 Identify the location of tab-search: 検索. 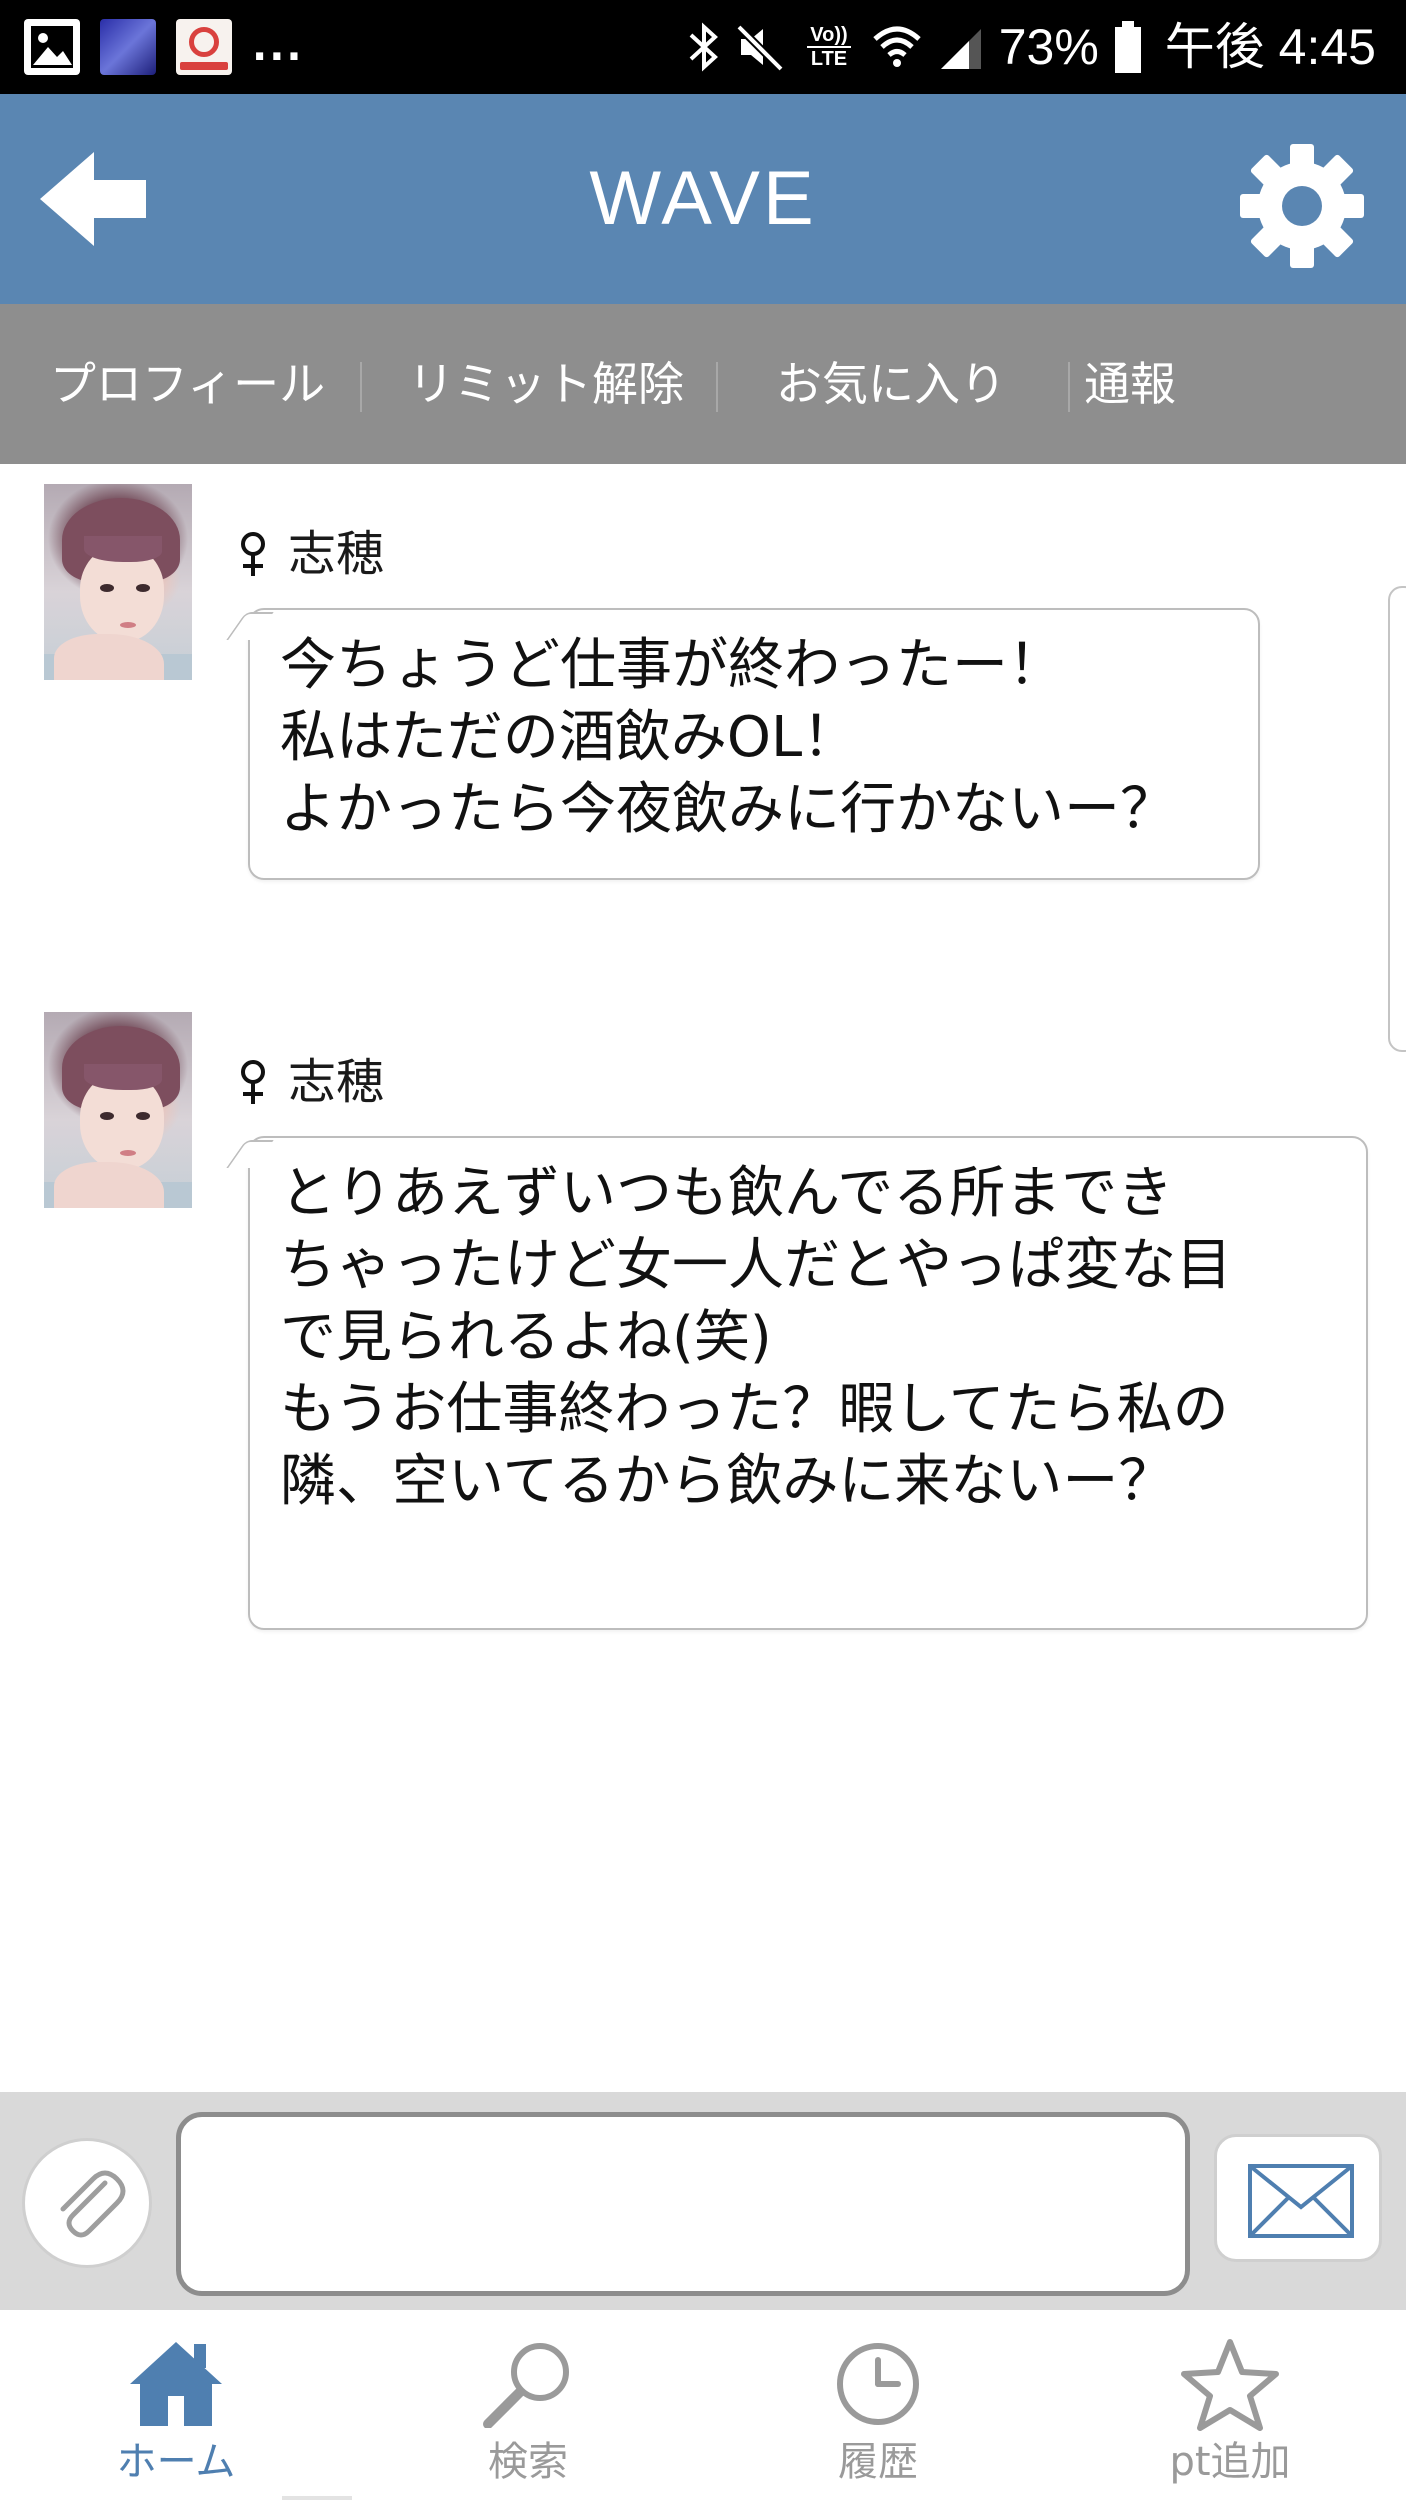
(528, 2405).